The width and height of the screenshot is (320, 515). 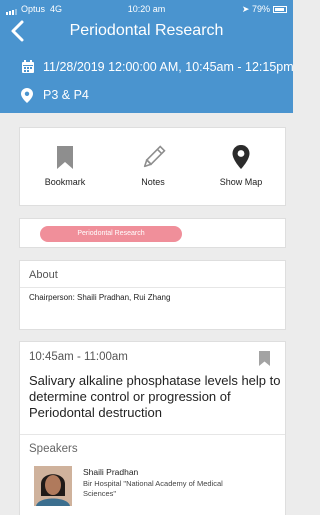 What do you see at coordinates (66, 95) in the screenshot?
I see `location-text: P3 & P4` at bounding box center [66, 95].